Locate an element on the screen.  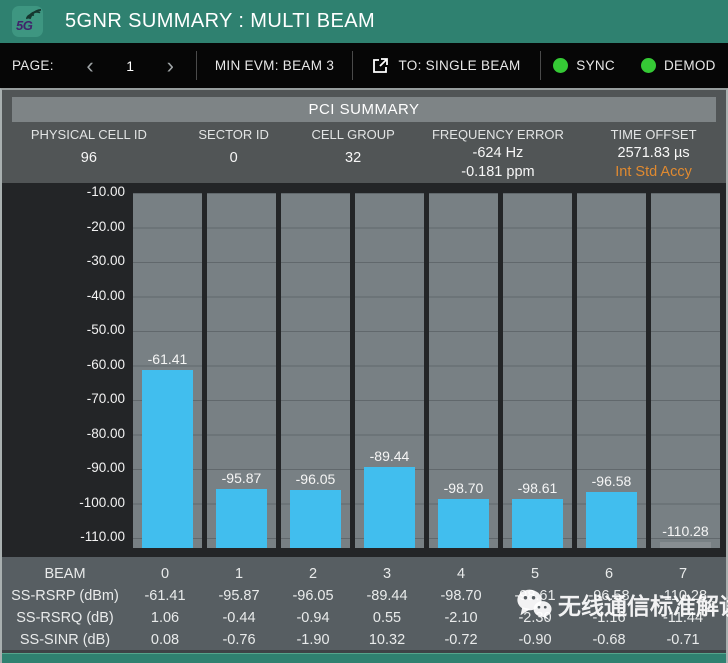
table-cell: 1.06 is located at coordinates (165, 618).